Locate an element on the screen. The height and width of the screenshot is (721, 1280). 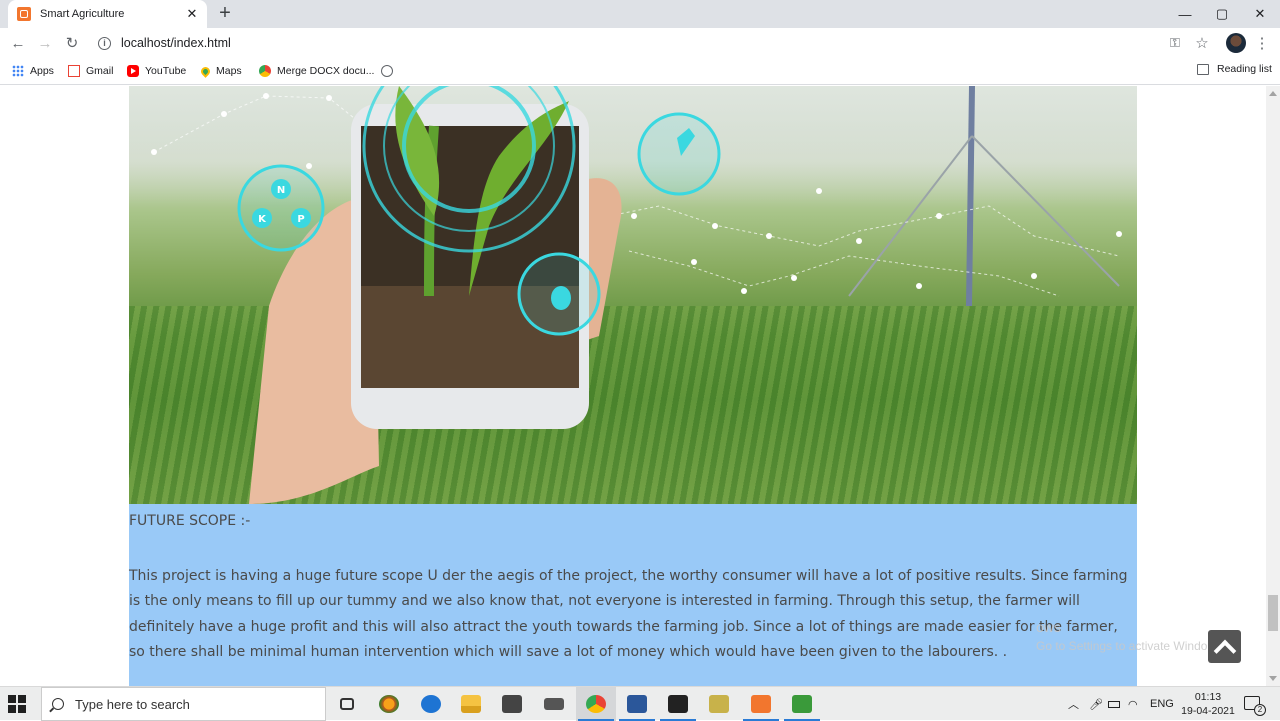
xampp-icon is located at coordinates (761, 704).